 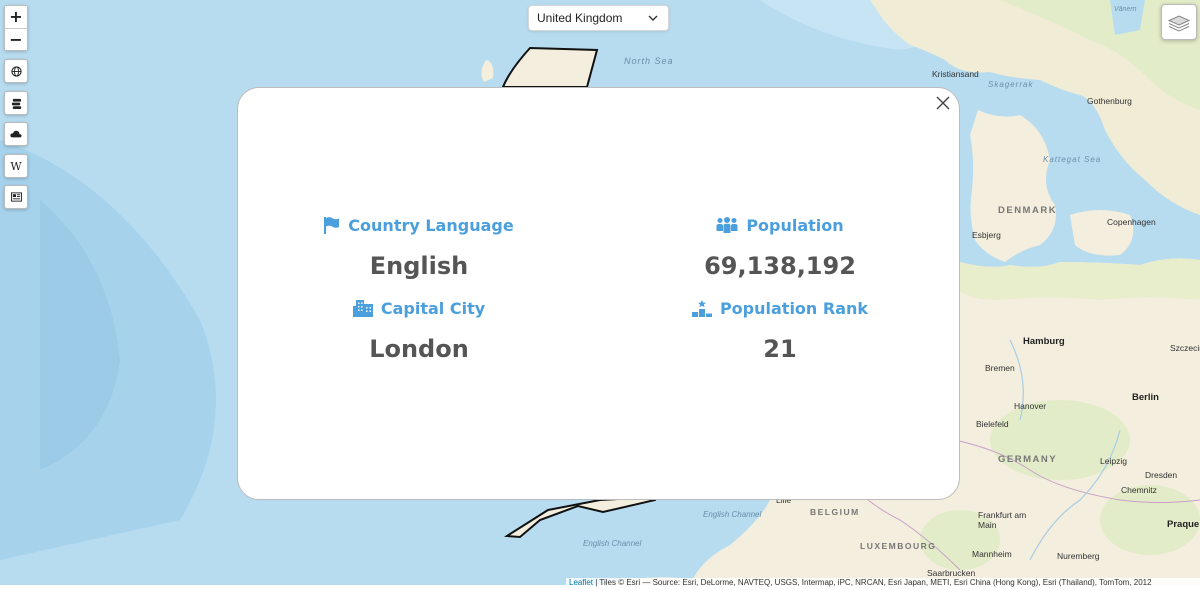 What do you see at coordinates (1161, 475) in the screenshot?
I see `city-label: Dresden` at bounding box center [1161, 475].